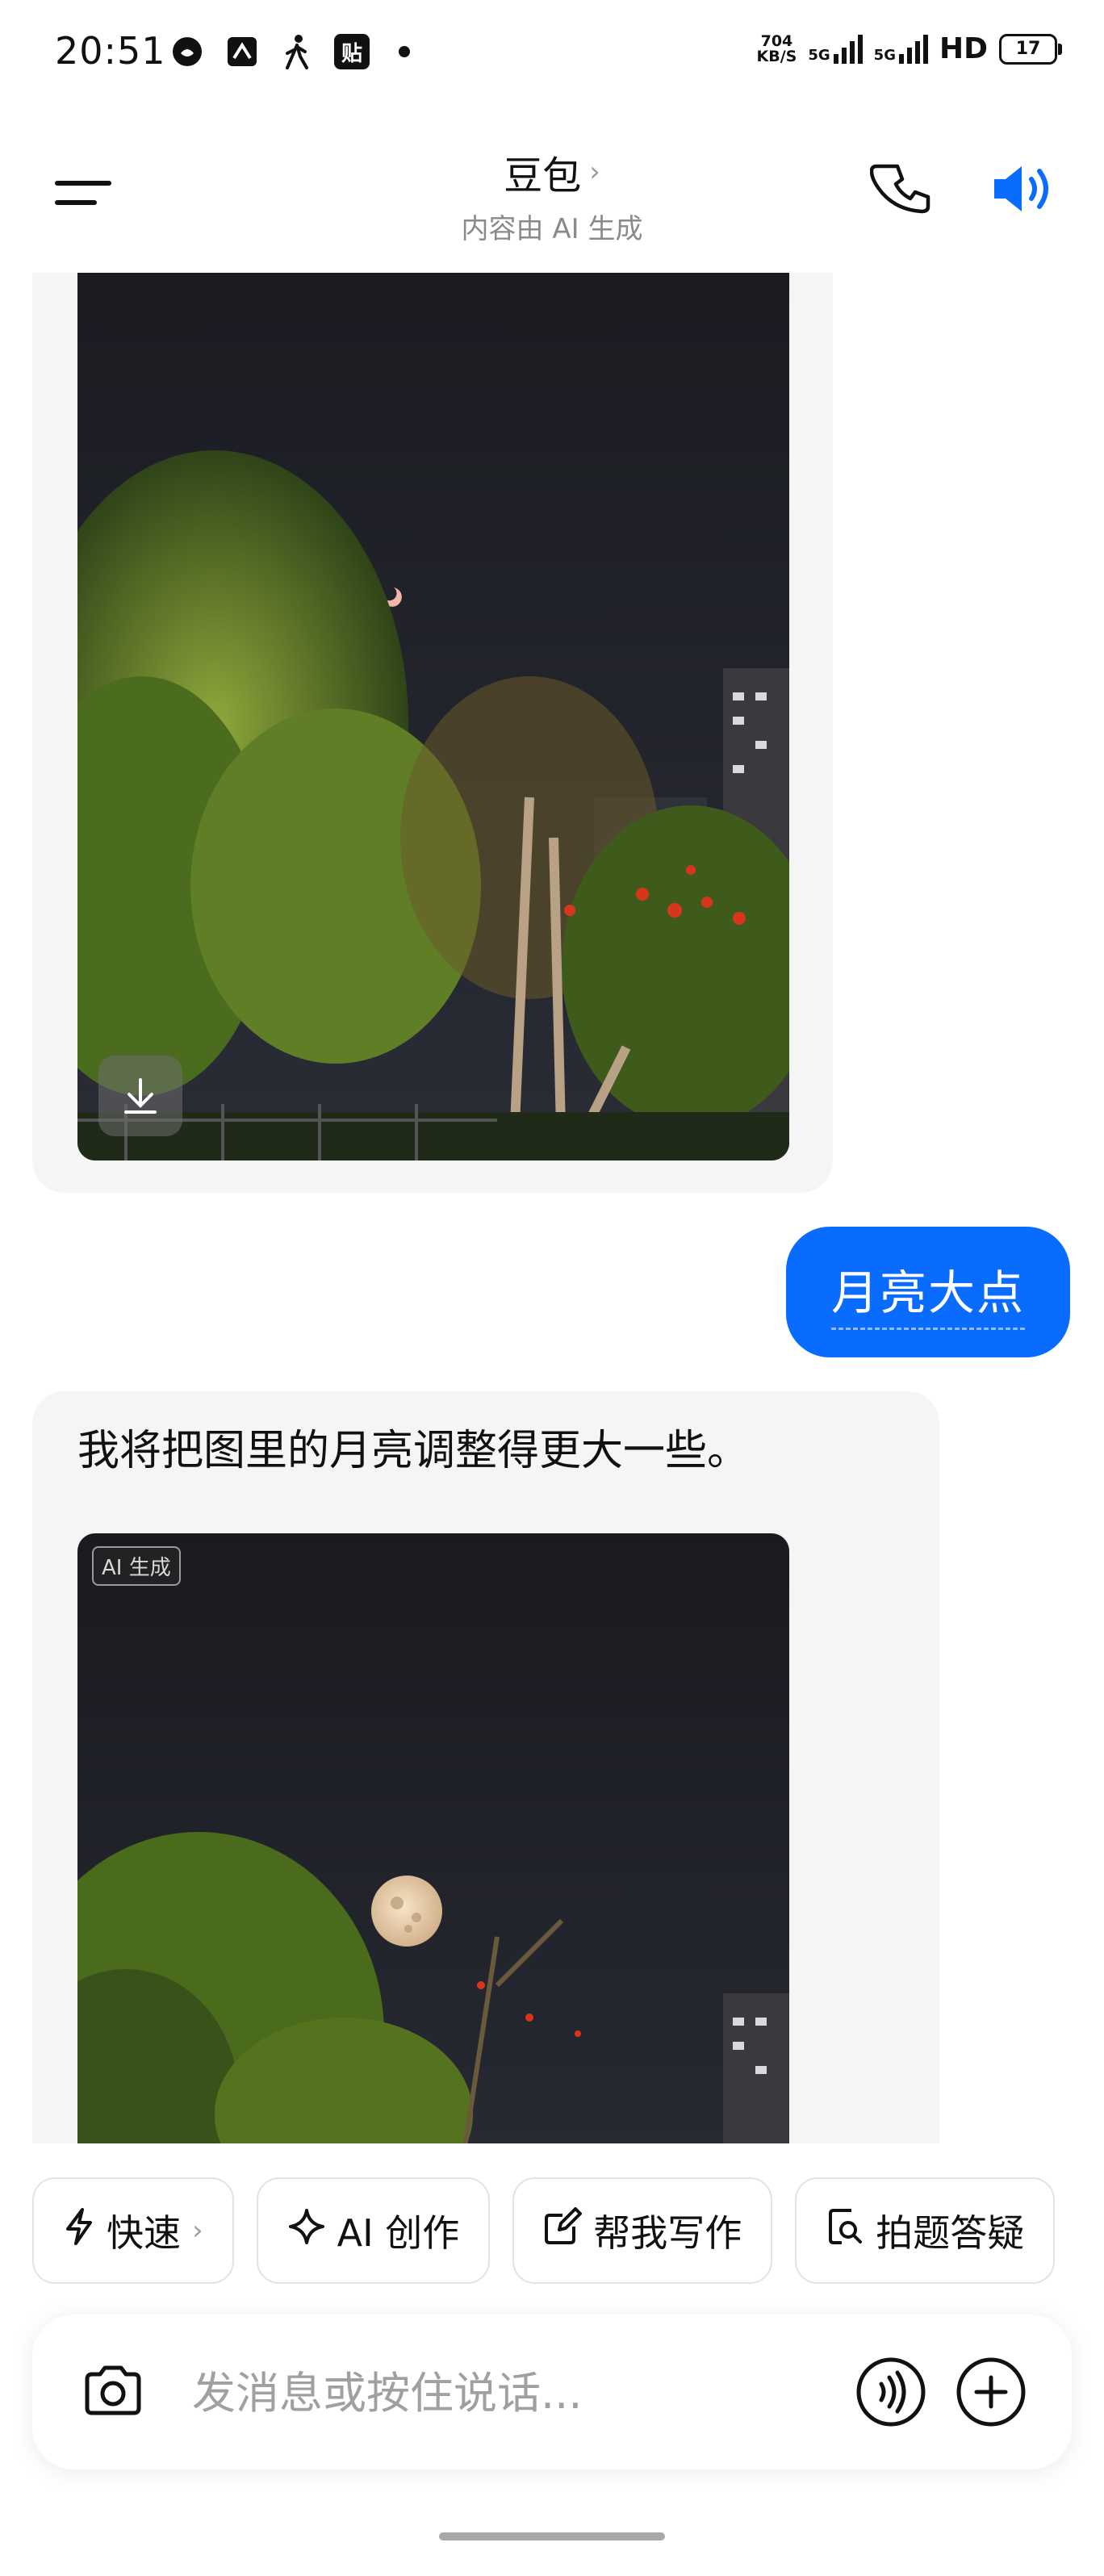  Describe the element at coordinates (306, 2231) in the screenshot. I see `sparkle-icon` at that location.